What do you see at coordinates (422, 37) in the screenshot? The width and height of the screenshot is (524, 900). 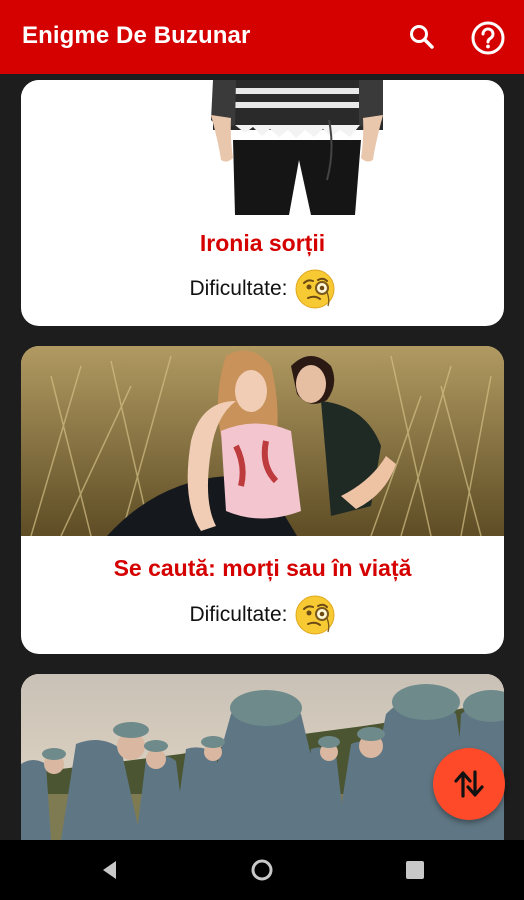 I see `search-icon` at bounding box center [422, 37].